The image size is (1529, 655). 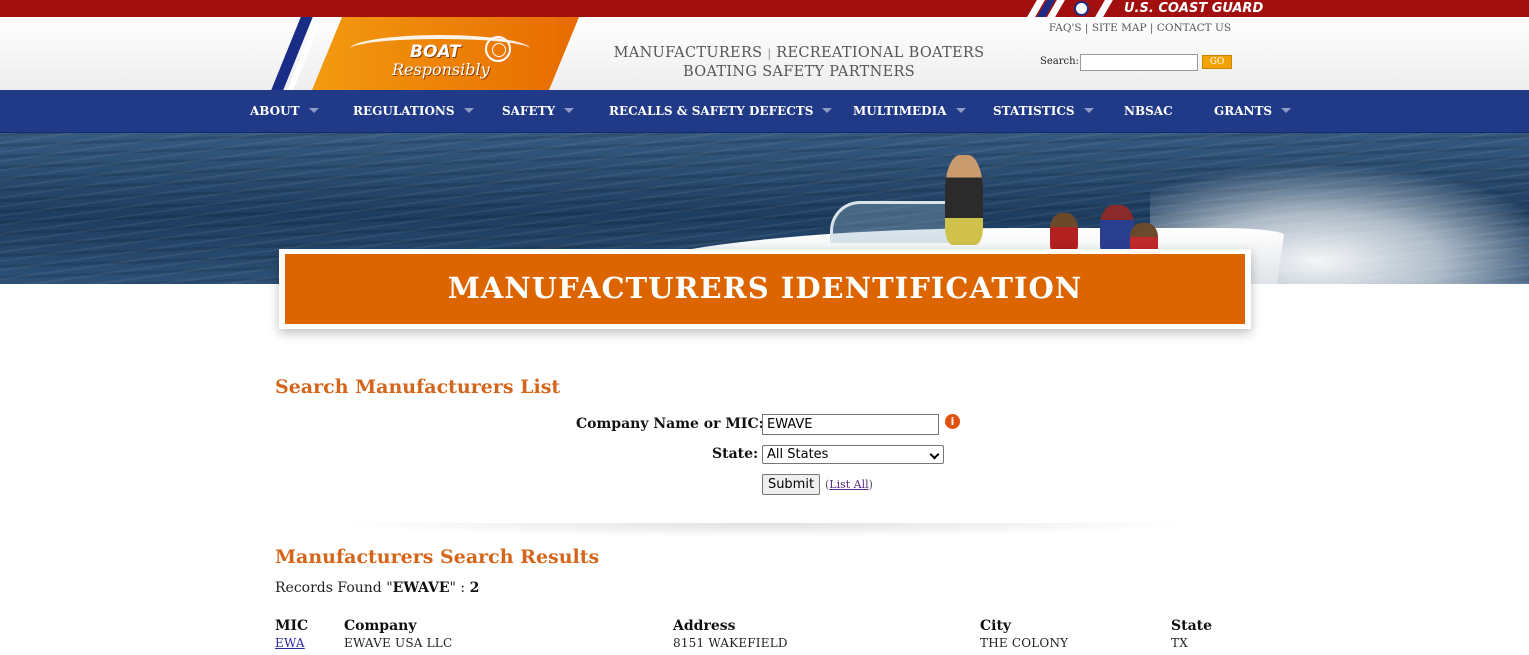 I want to click on utility-links: FAQ'S | SITE MAP | CONTACT US, so click(x=1140, y=28).